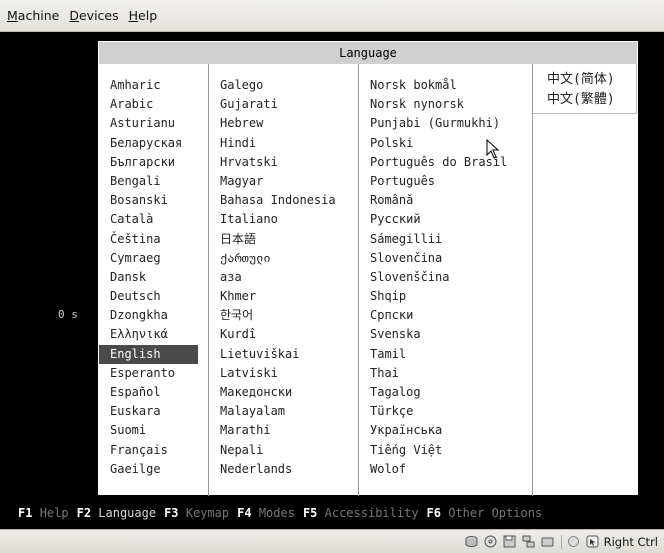 Image resolution: width=664 pixels, height=553 pixels. Describe the element at coordinates (445, 450) in the screenshot. I see `language-option: Tiếng Việt` at that location.